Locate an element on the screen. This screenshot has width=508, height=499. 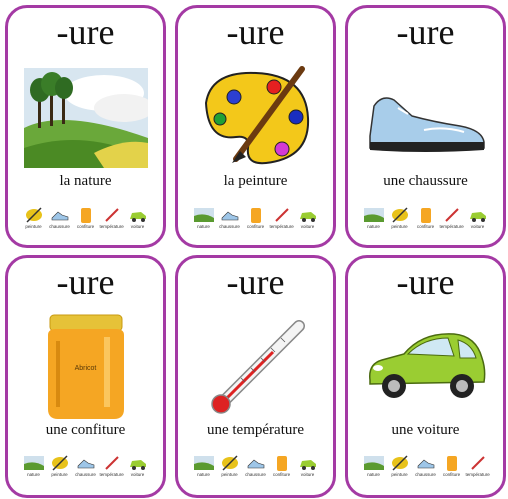
card-word: la nature is located at coordinates (85, 181).